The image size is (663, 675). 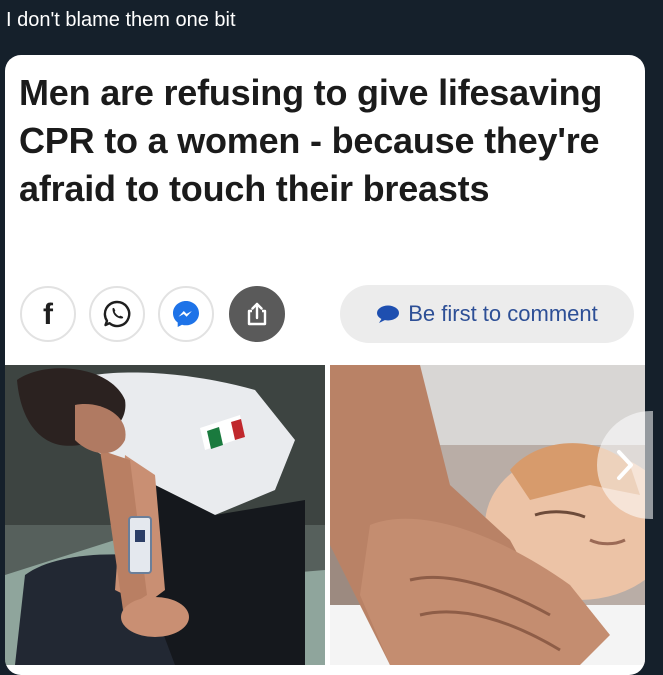 I want to click on share-button, so click(x=257, y=314).